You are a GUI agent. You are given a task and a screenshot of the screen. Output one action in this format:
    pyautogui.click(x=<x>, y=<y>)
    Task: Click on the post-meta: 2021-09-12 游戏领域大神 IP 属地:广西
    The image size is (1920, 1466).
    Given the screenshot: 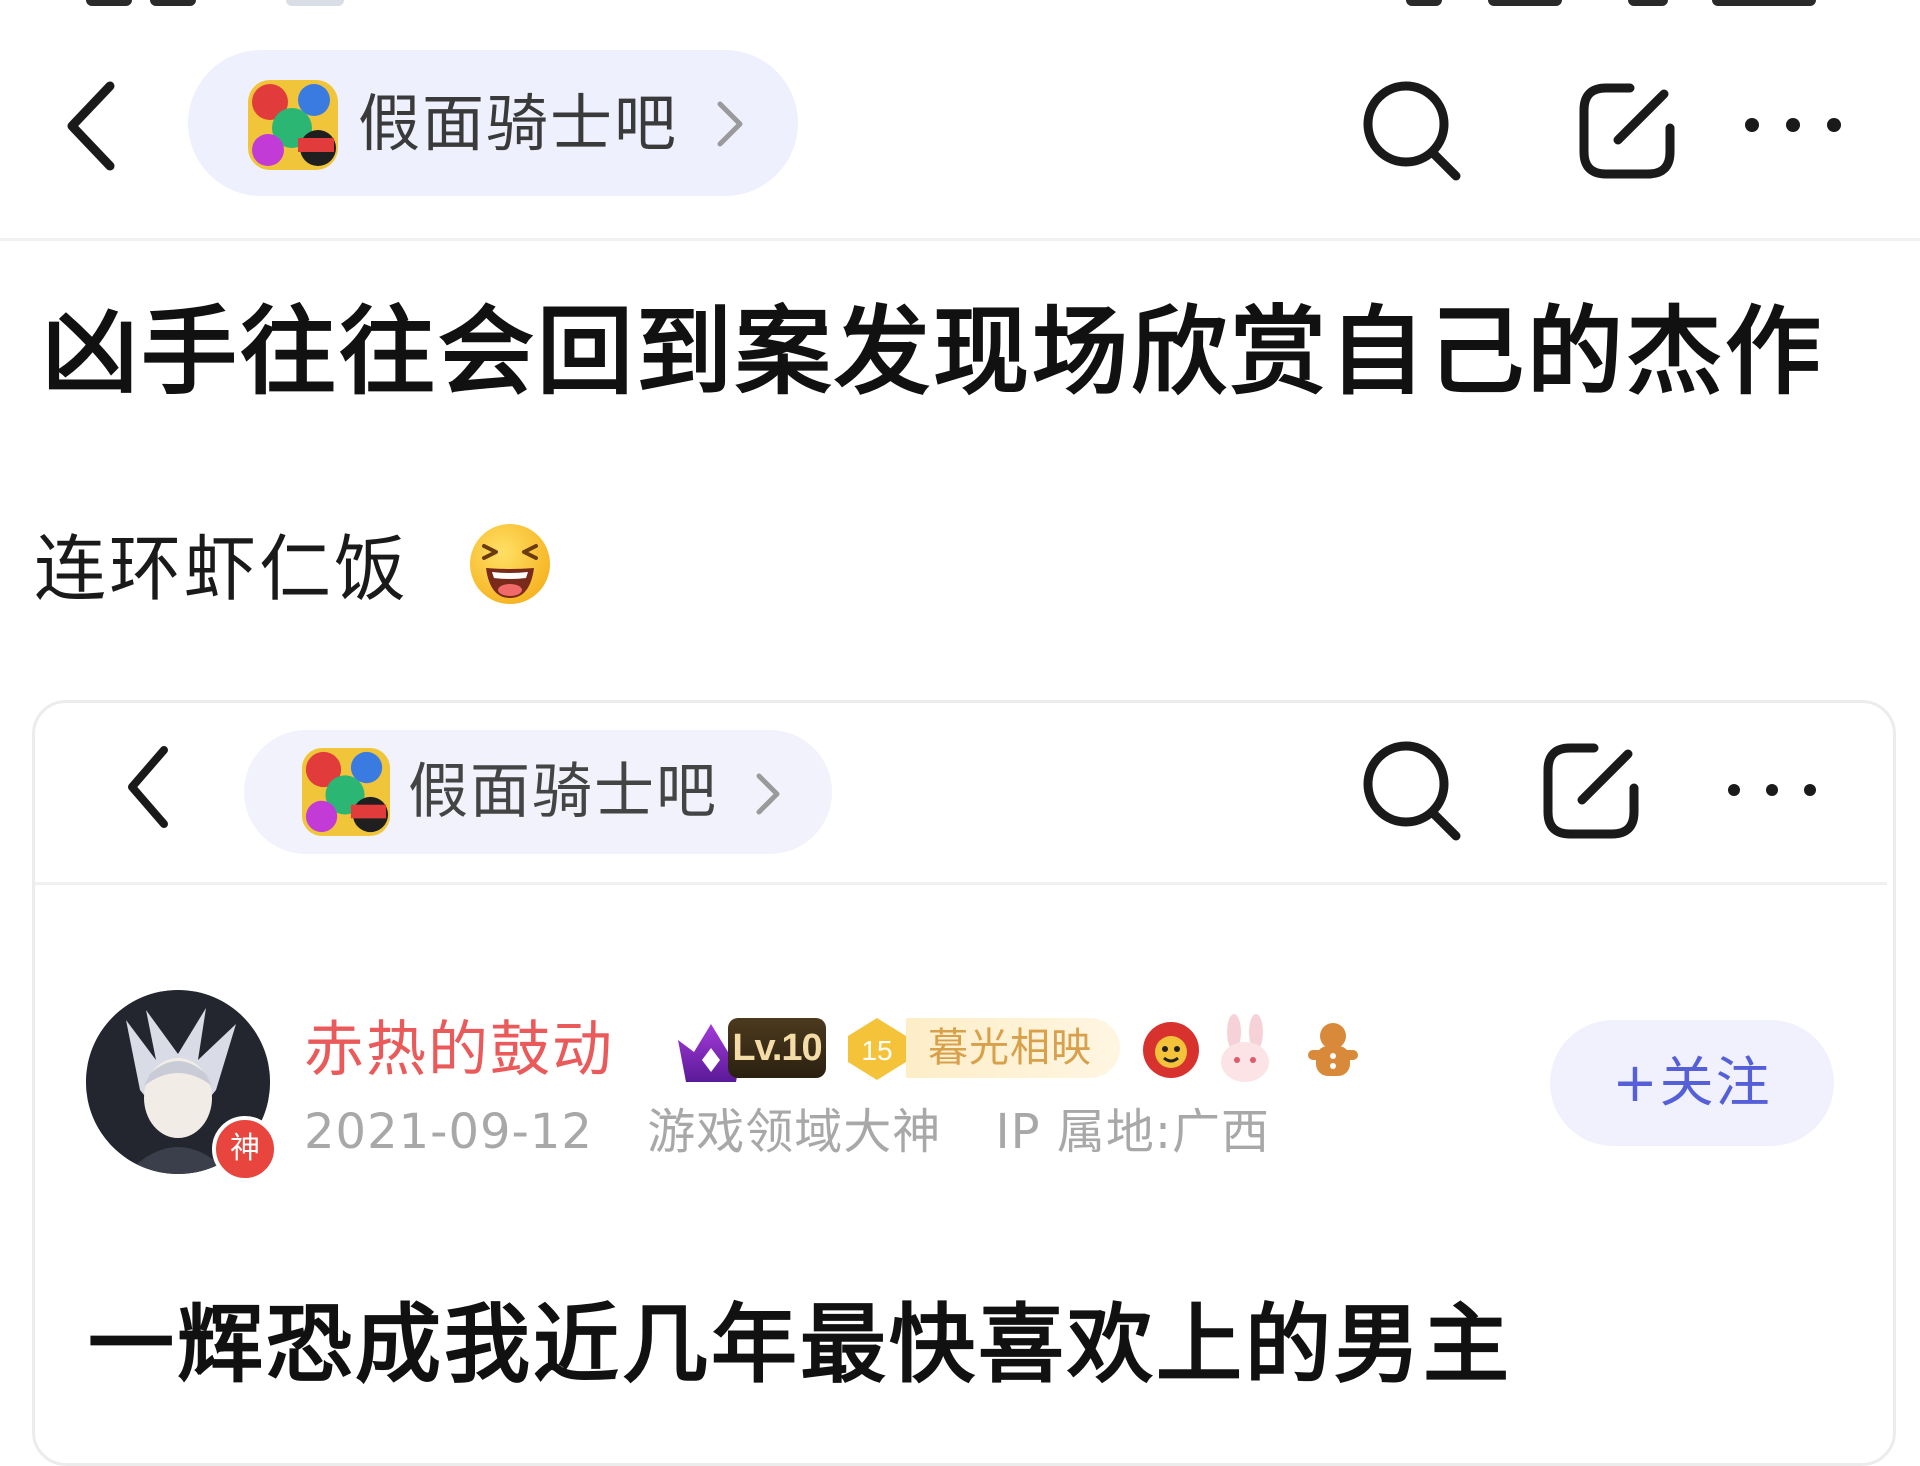 What is the action you would take?
    pyautogui.click(x=806, y=1132)
    